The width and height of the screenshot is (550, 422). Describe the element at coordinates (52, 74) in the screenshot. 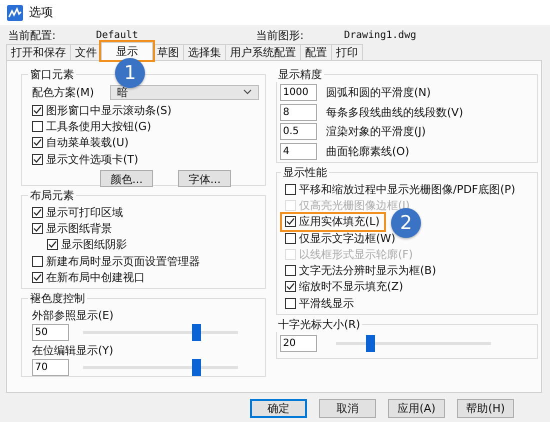

I see `group-title: 窗口元素` at that location.